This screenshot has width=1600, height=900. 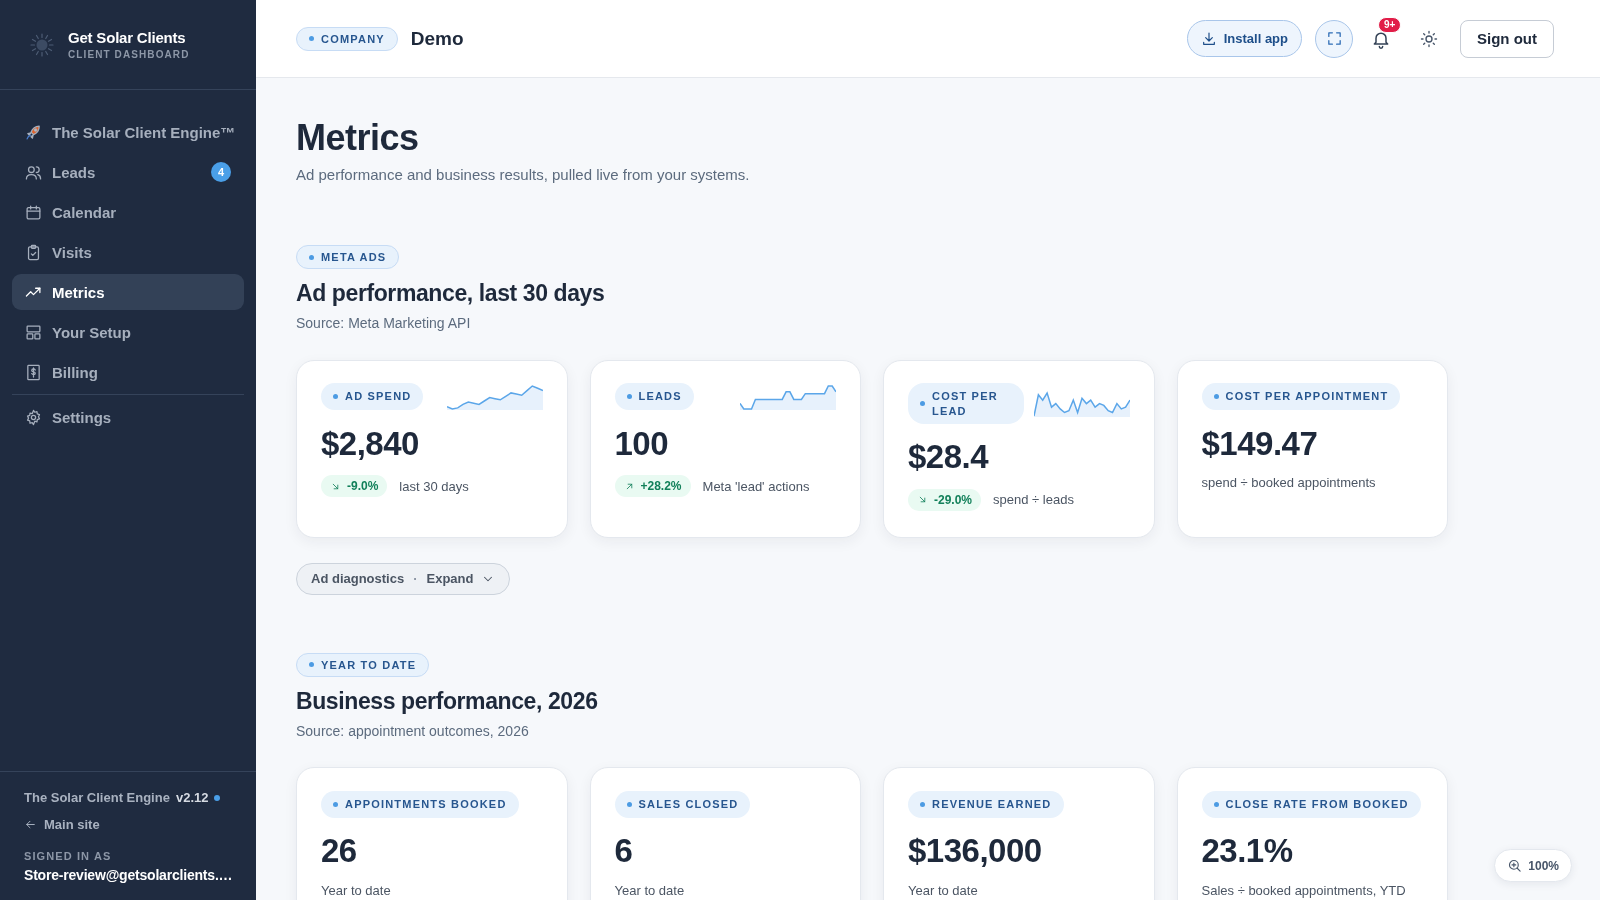 What do you see at coordinates (339, 851) in the screenshot?
I see `metric-value: 26` at bounding box center [339, 851].